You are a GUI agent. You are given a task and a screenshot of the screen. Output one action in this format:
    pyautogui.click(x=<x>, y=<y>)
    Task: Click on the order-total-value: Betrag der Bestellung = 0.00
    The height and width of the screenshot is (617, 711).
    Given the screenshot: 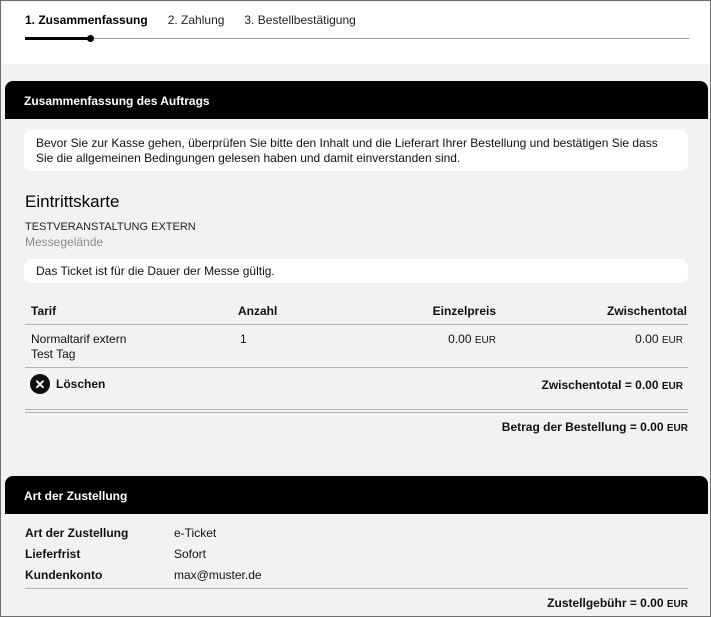 What is the action you would take?
    pyautogui.click(x=582, y=427)
    